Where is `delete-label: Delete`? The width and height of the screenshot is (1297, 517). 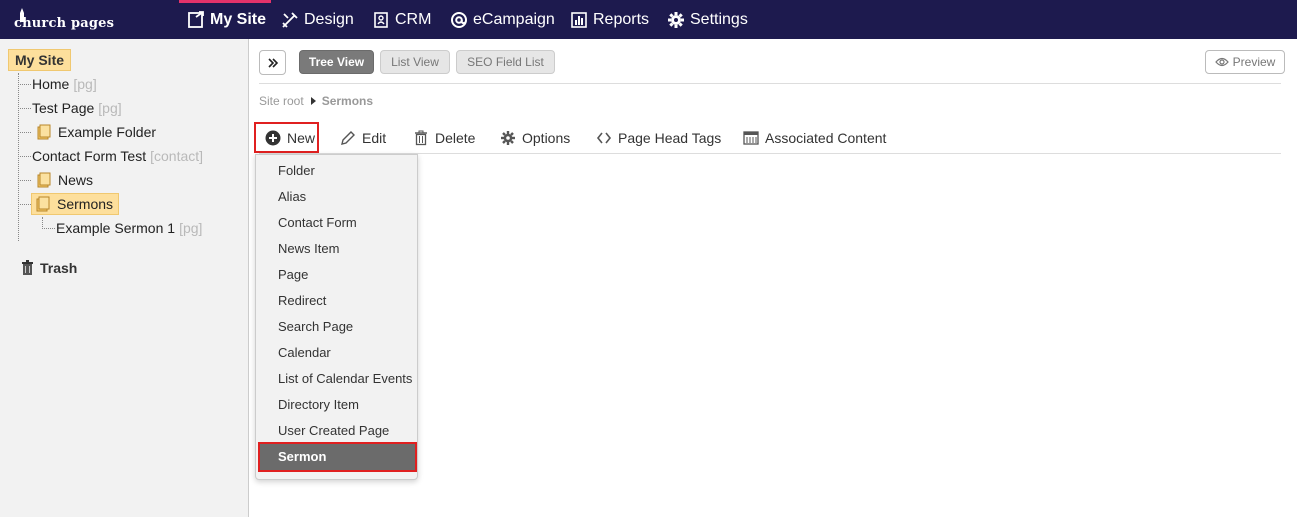
delete-label: Delete is located at coordinates (455, 138).